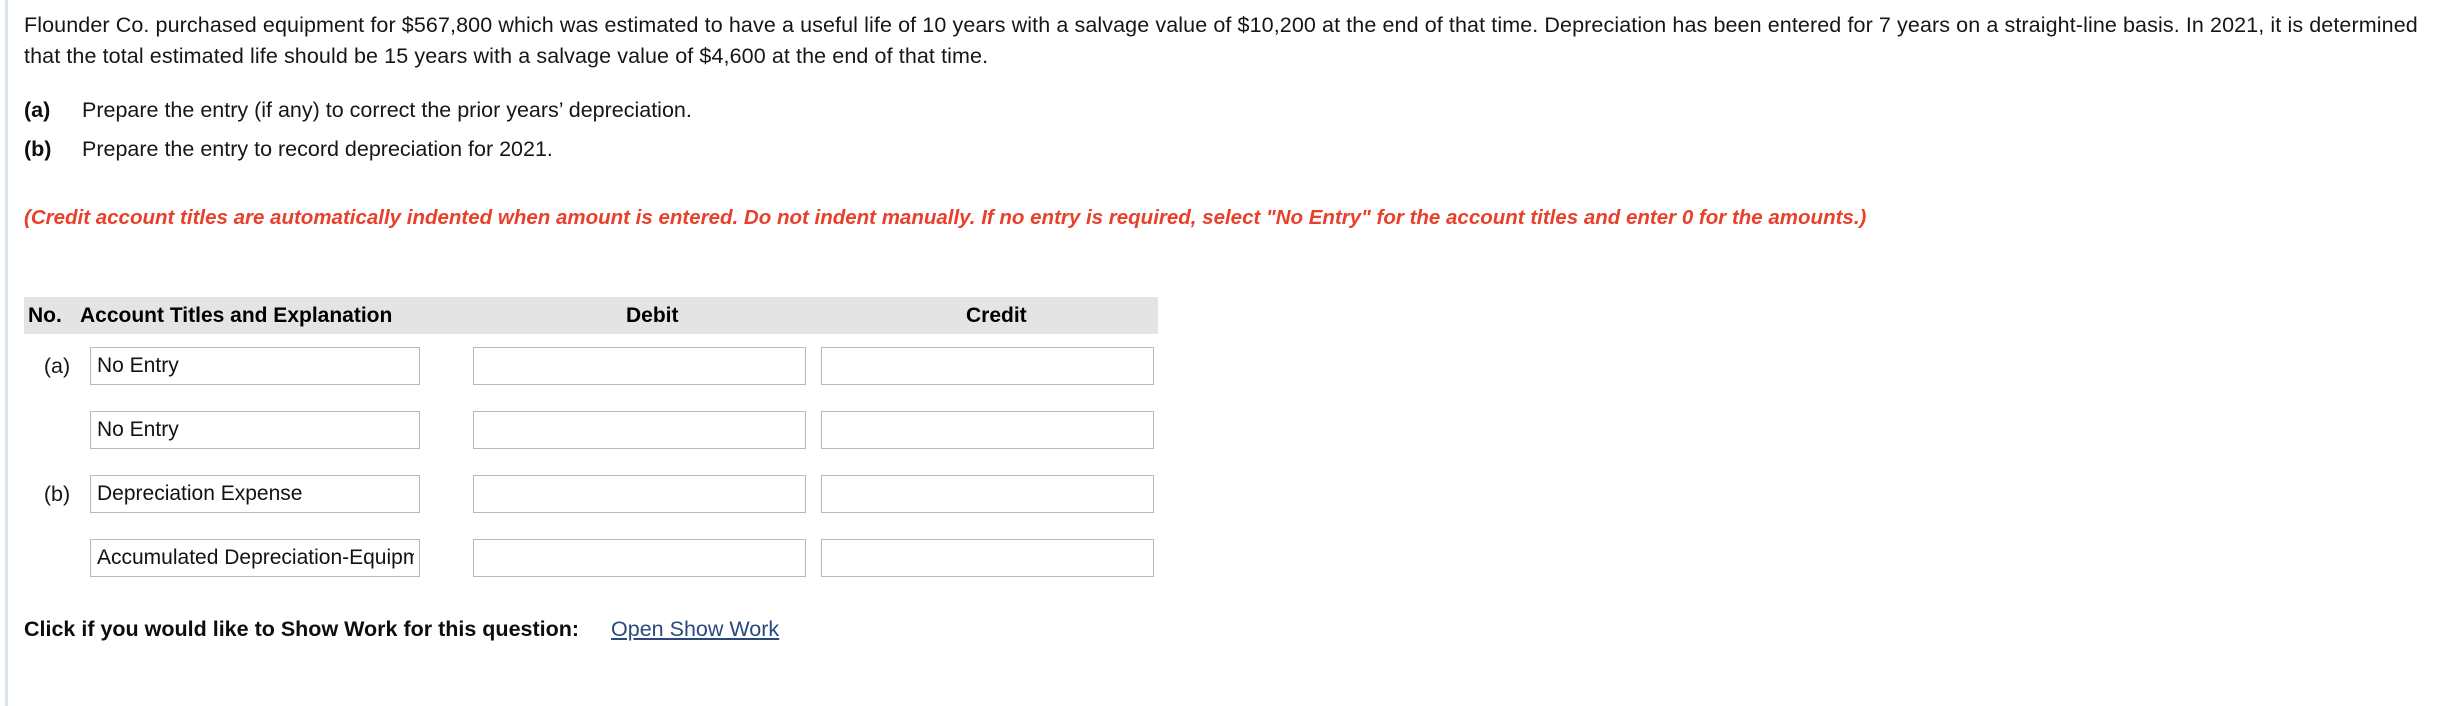 This screenshot has width=2446, height=706. Describe the element at coordinates (57, 365) in the screenshot. I see `row-number-a: (a)` at that location.